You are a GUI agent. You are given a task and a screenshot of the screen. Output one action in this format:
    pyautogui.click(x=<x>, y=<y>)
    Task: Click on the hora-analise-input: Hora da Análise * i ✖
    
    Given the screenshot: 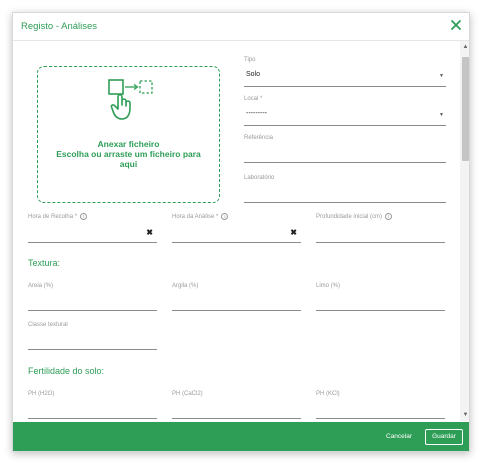 What is the action you would take?
    pyautogui.click(x=236, y=228)
    